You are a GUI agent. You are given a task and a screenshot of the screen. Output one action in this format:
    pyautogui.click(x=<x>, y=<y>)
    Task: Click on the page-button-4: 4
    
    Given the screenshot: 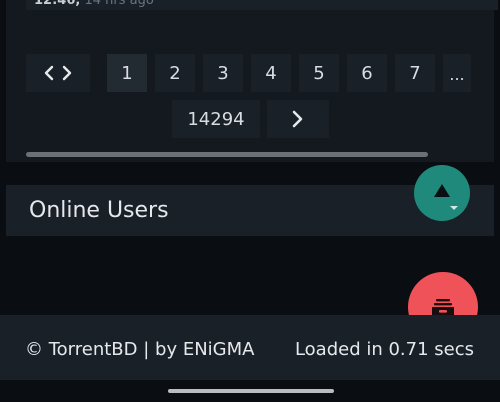 What is the action you would take?
    pyautogui.click(x=271, y=73)
    